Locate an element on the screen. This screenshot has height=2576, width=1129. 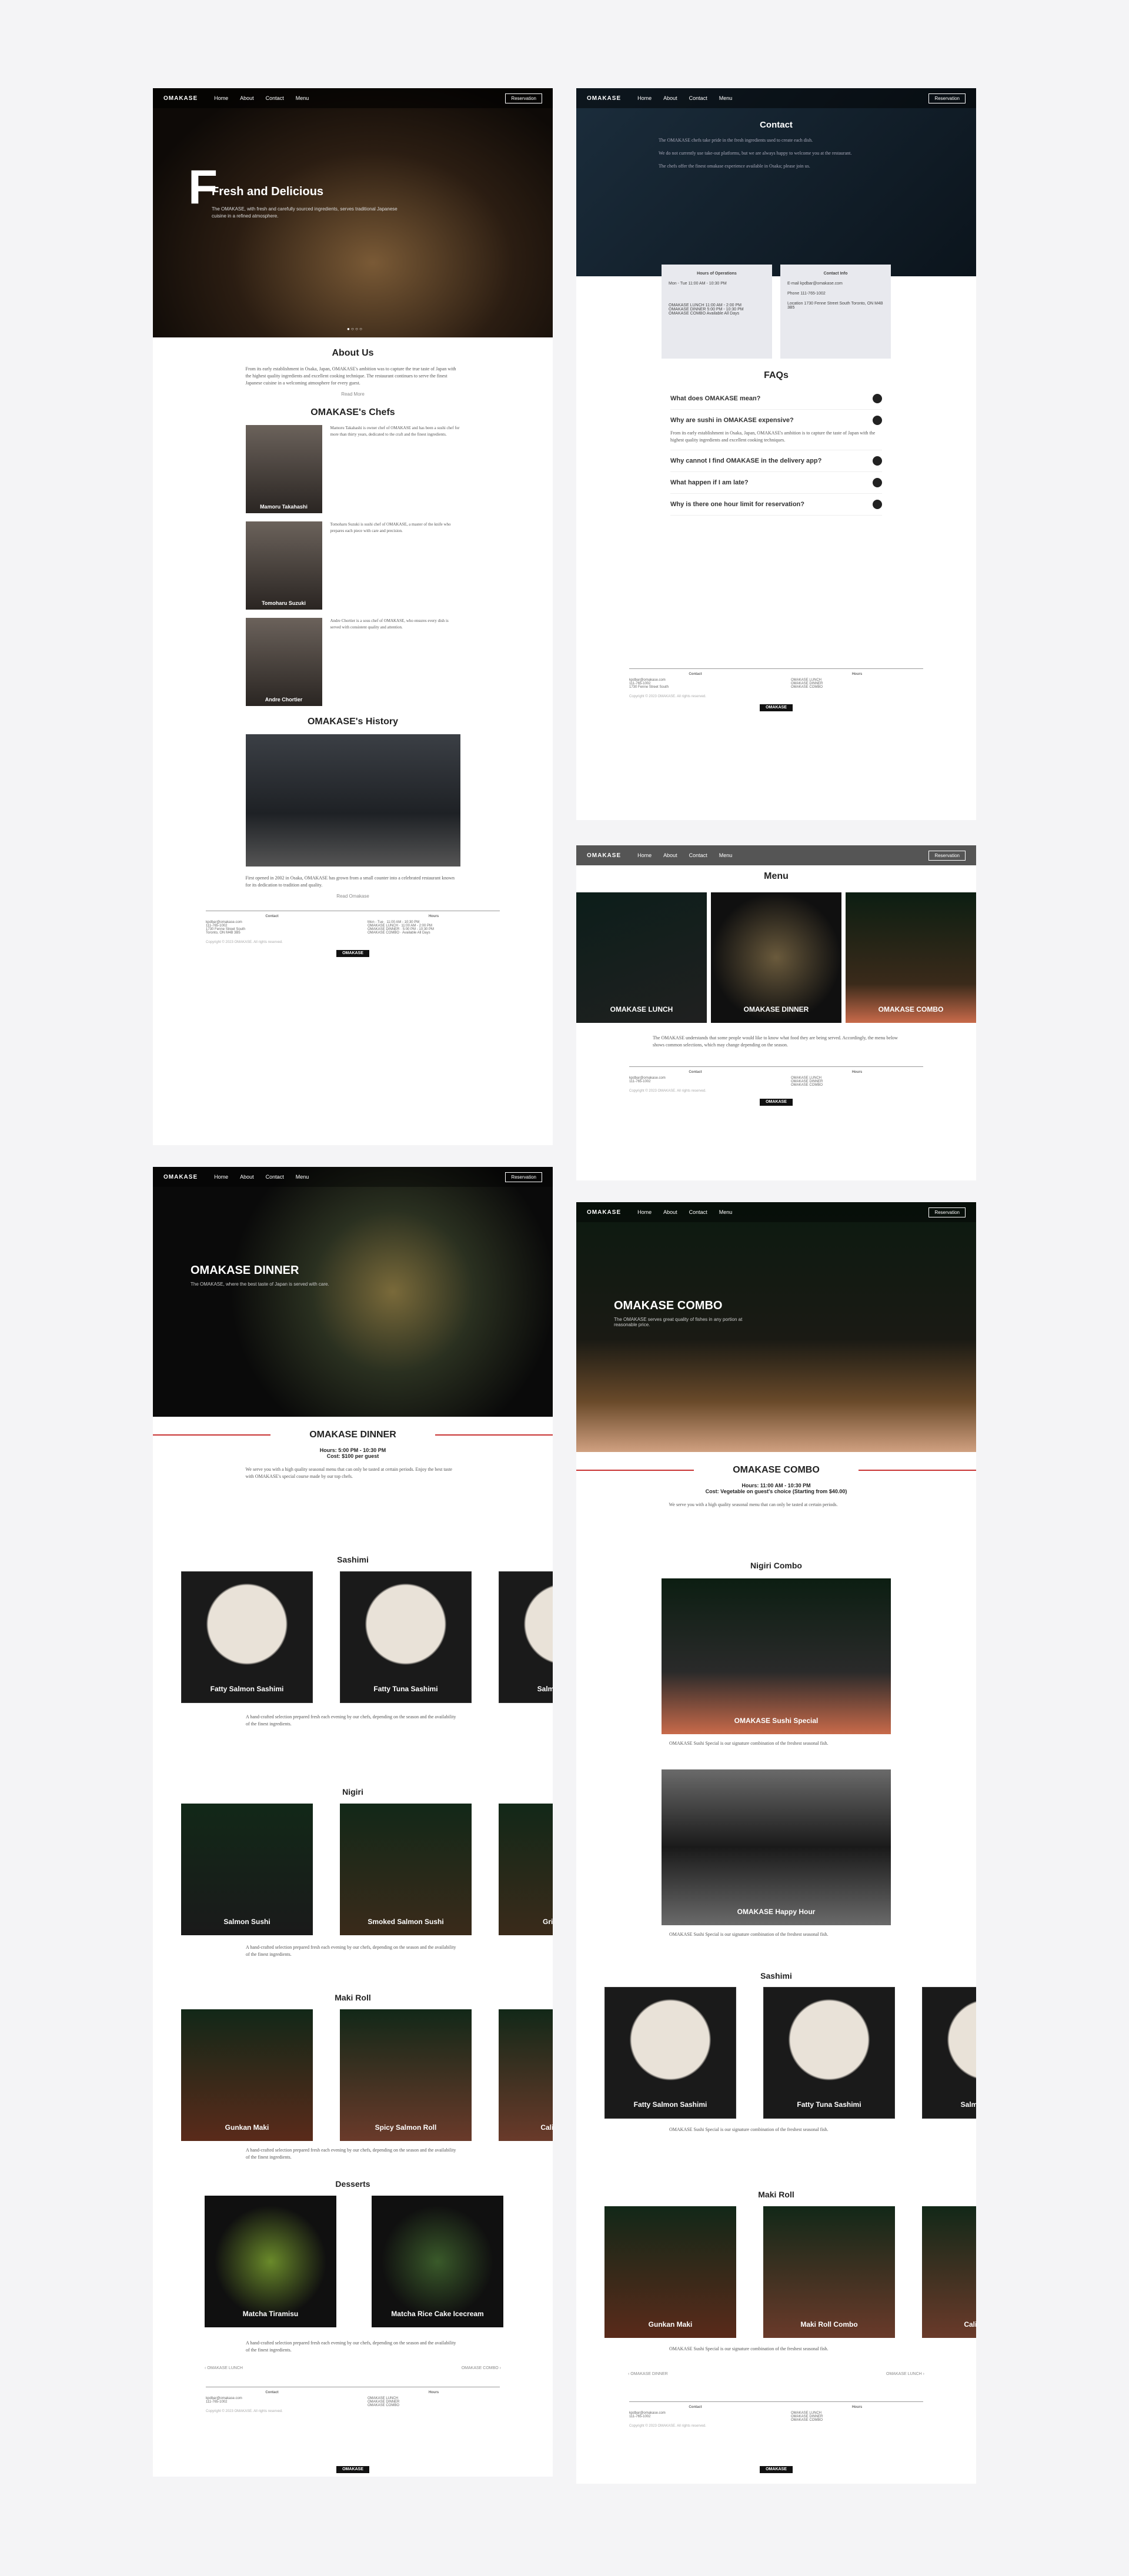
combo-card: OMAKASE Sushi Special is located at coordinates (776, 1656).